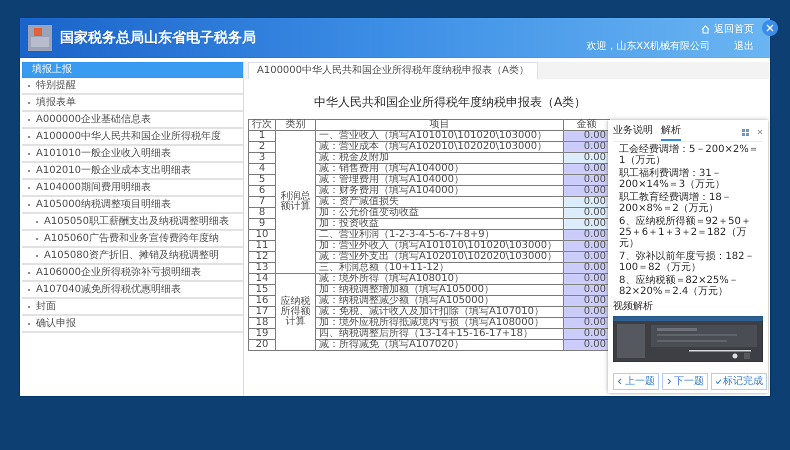 The height and width of the screenshot is (450, 790). I want to click on sidebar-item: A100000中华人民共和国企业所得税年度, so click(132, 137).